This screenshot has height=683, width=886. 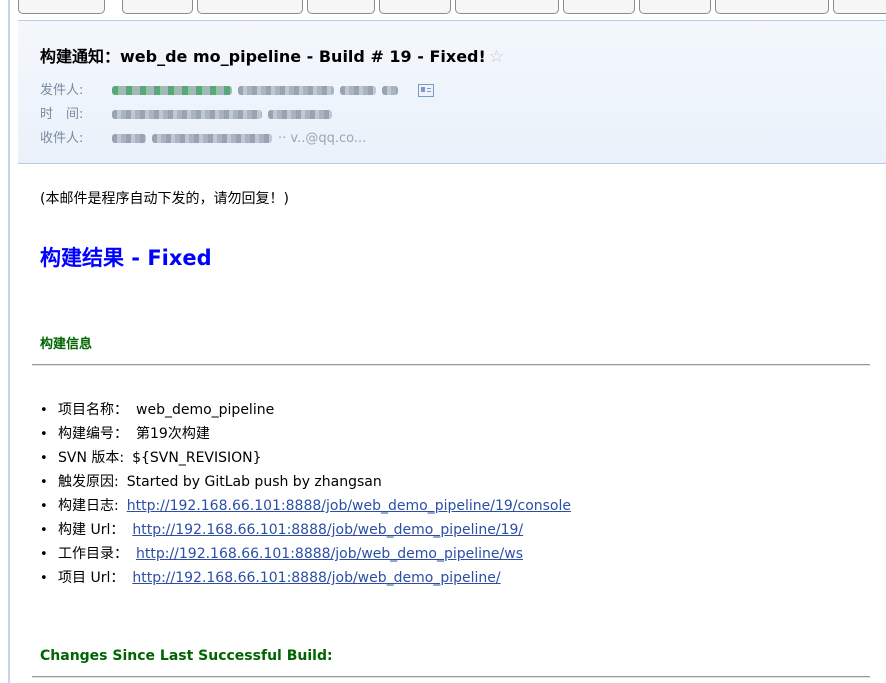 I want to click on build-result-title: 构建结果 - Fixed, so click(x=126, y=258).